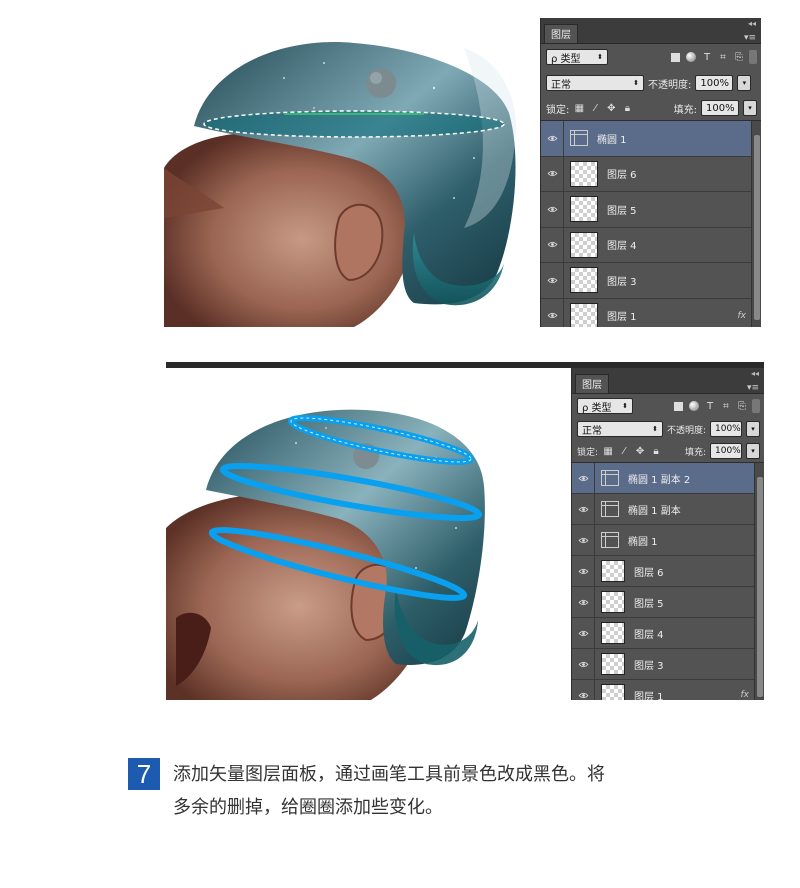 This screenshot has height=888, width=800. I want to click on layer-row: 椭圆 1 副本 2, so click(668, 478).